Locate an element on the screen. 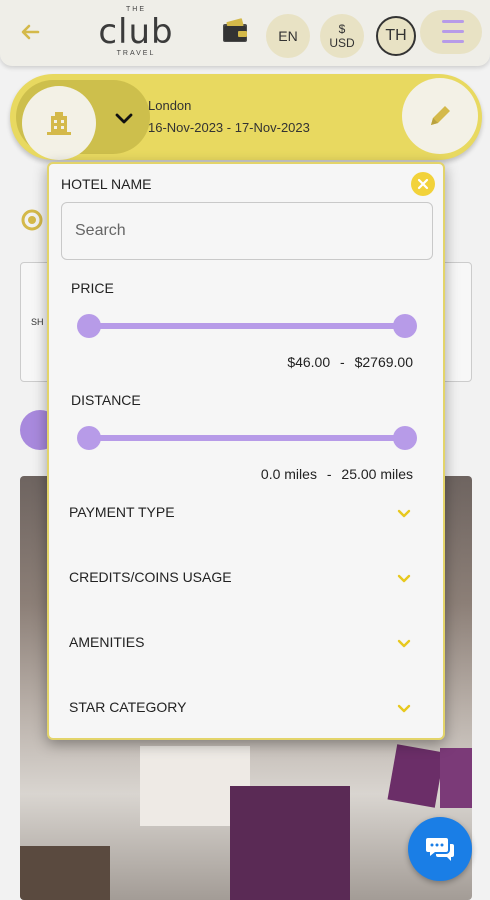 The image size is (490, 900). app-header: THE club TRAVEL EN $ USD TH is located at coordinates (245, 33).